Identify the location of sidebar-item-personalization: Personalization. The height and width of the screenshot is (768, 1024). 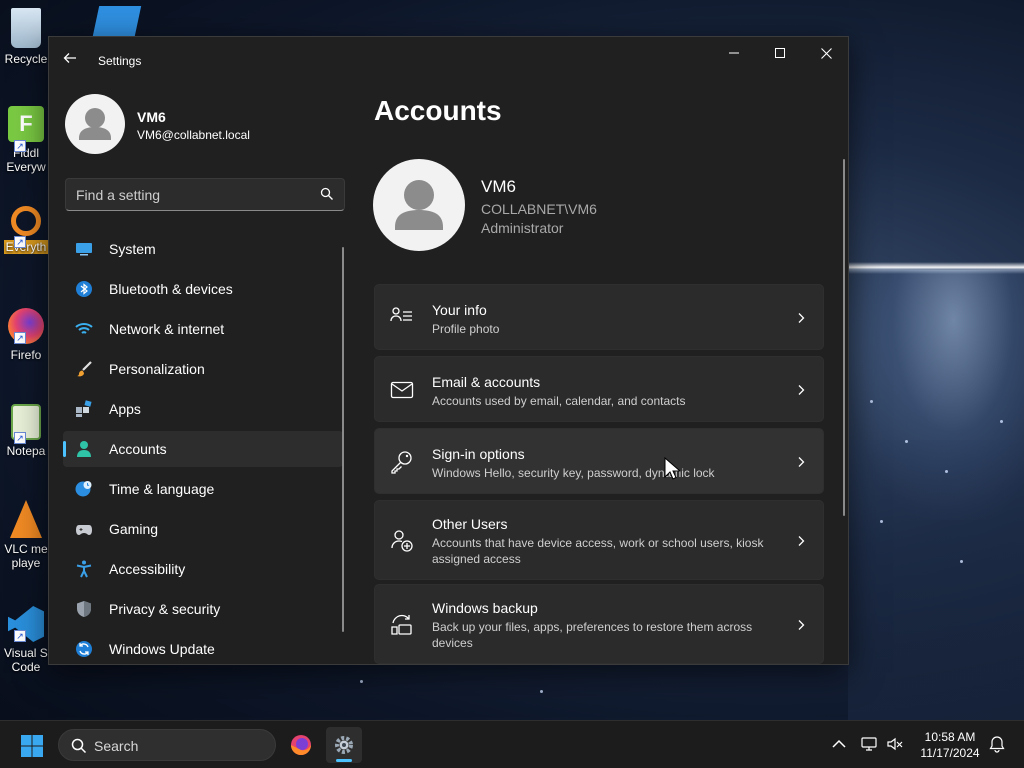
(203, 369).